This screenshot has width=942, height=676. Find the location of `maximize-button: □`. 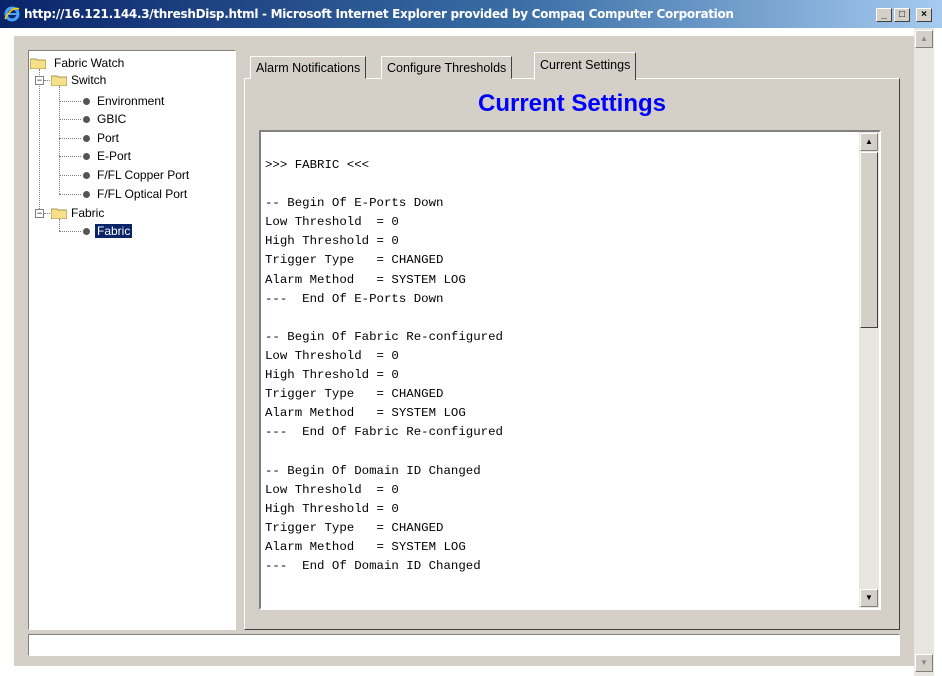

maximize-button: □ is located at coordinates (902, 15).